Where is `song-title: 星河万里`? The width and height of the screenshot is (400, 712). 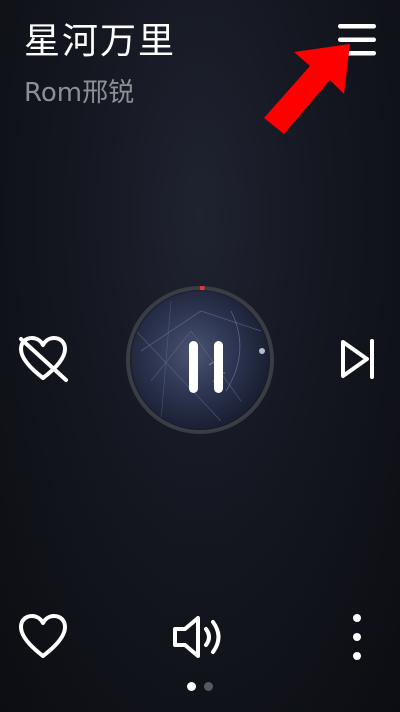
song-title: 星河万里 is located at coordinates (100, 41).